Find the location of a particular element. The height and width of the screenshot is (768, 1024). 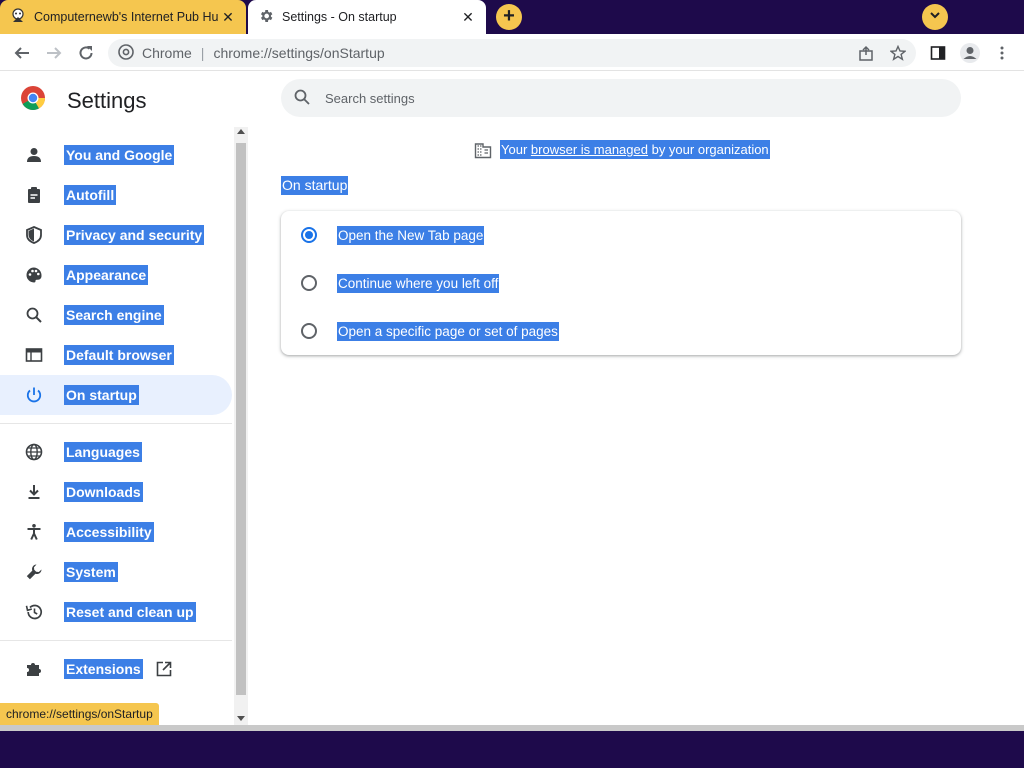

managed-suffix: by your organization is located at coordinates (710, 149).